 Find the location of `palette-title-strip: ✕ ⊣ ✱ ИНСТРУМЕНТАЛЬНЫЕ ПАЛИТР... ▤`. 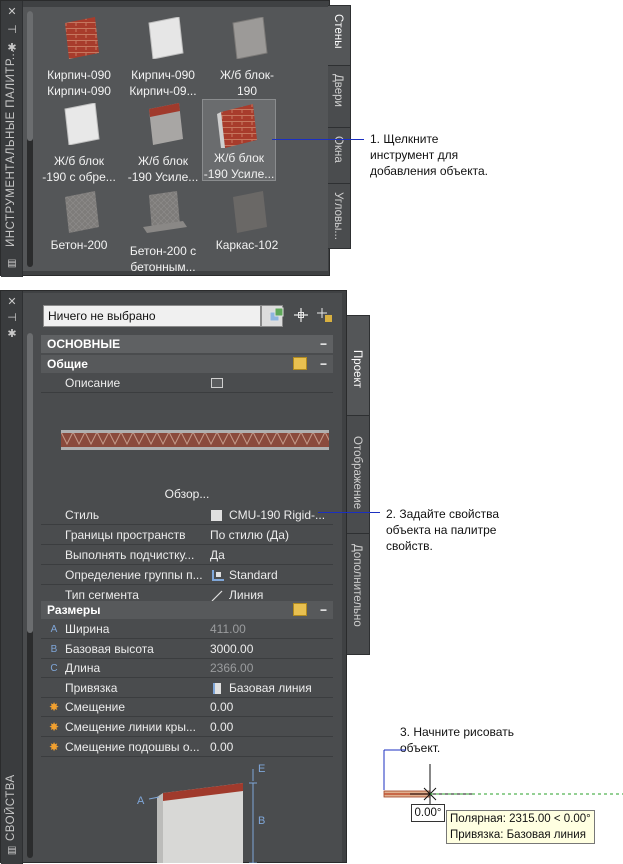

palette-title-strip: ✕ ⊣ ✱ ИНСТРУМЕНТАЛЬНЫЕ ПАЛИТР... ▤ is located at coordinates (12, 139).